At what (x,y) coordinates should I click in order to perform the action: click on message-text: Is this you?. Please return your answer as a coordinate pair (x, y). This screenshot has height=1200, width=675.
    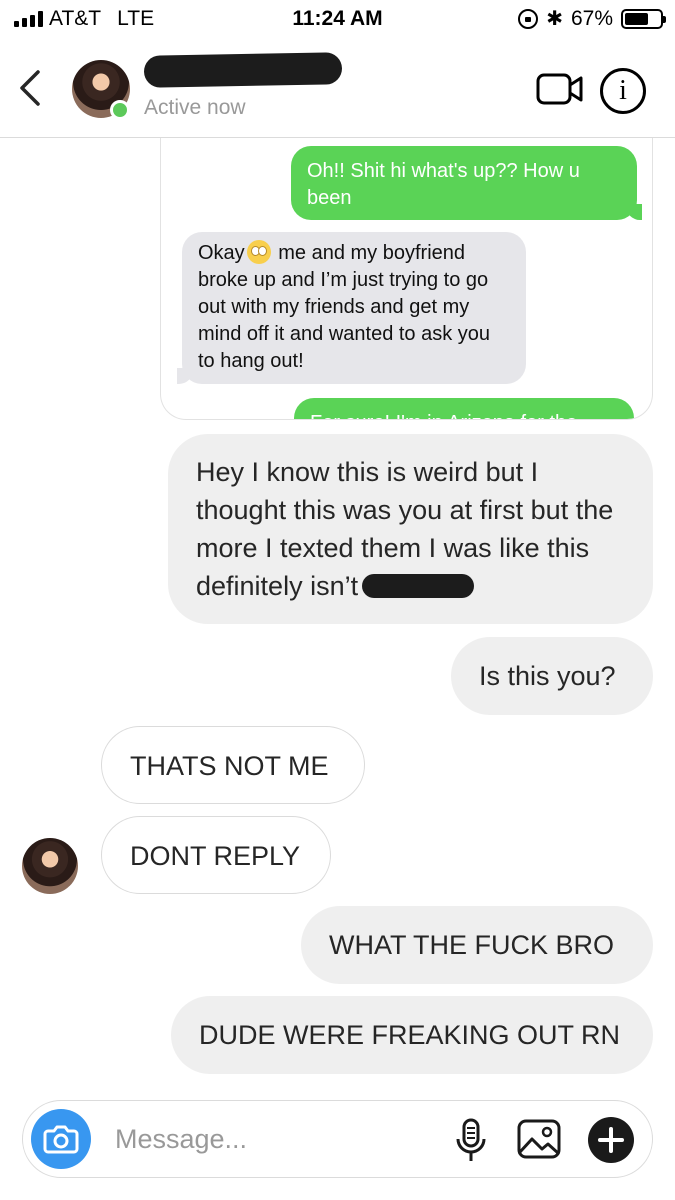
    Looking at the image, I should click on (547, 676).